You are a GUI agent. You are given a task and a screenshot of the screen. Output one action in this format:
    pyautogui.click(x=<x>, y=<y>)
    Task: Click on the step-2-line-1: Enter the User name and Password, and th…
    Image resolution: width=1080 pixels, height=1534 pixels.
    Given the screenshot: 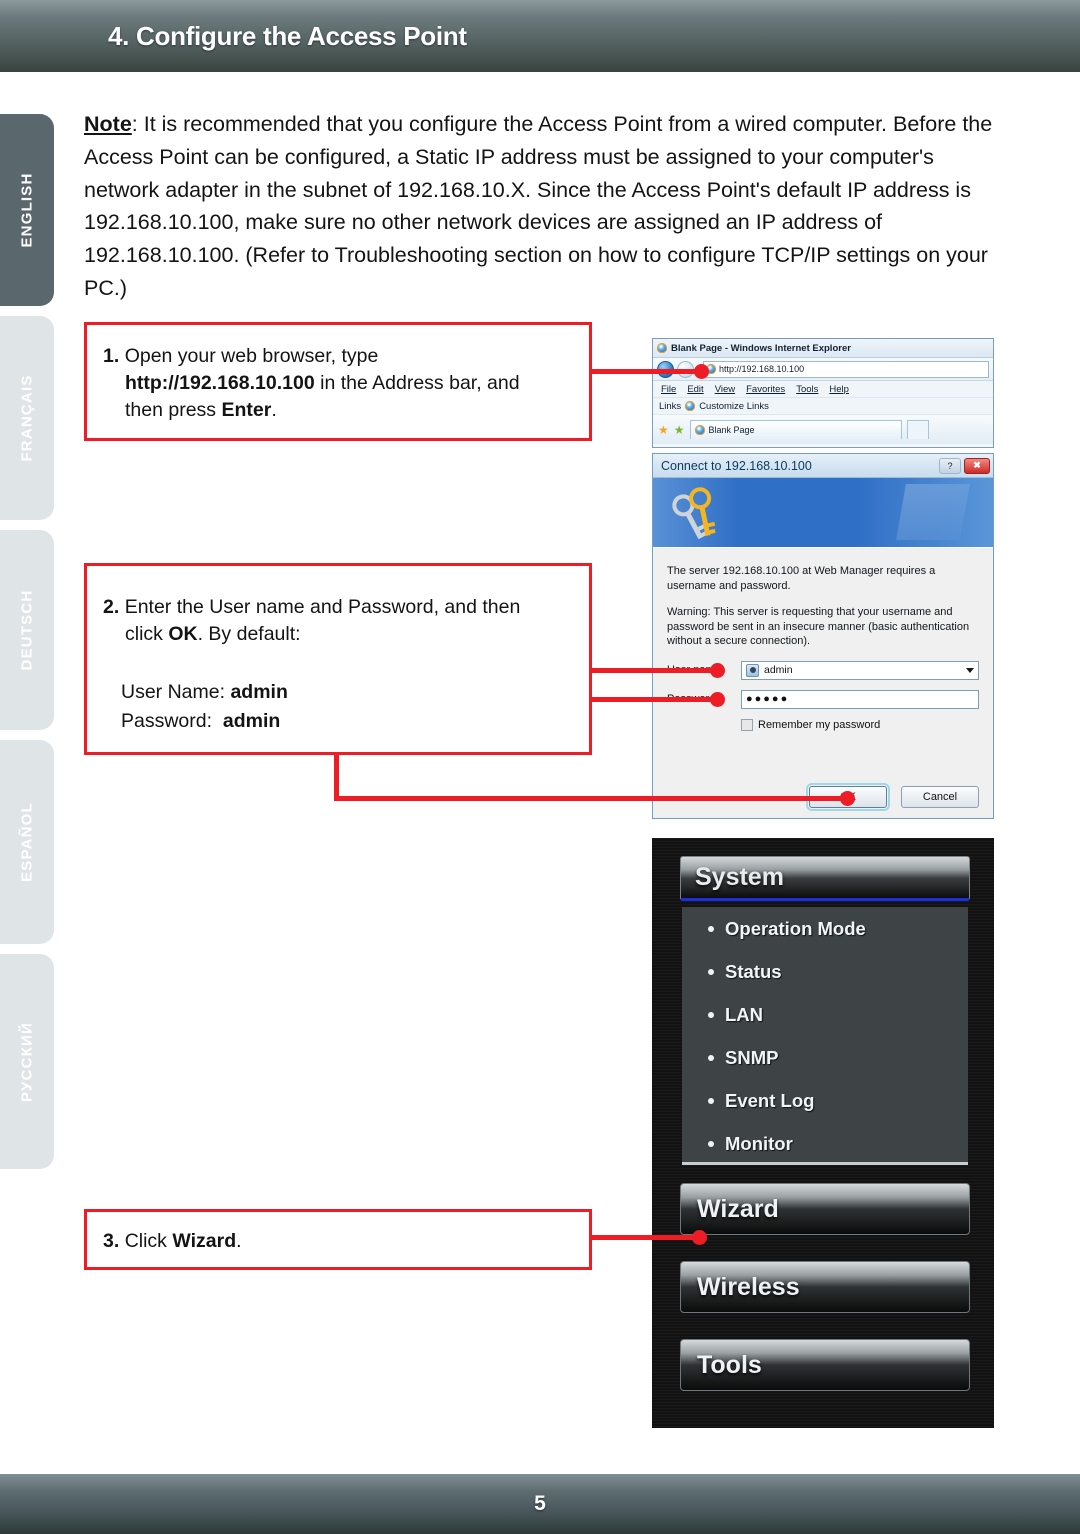 What is the action you would take?
    pyautogui.click(x=322, y=607)
    